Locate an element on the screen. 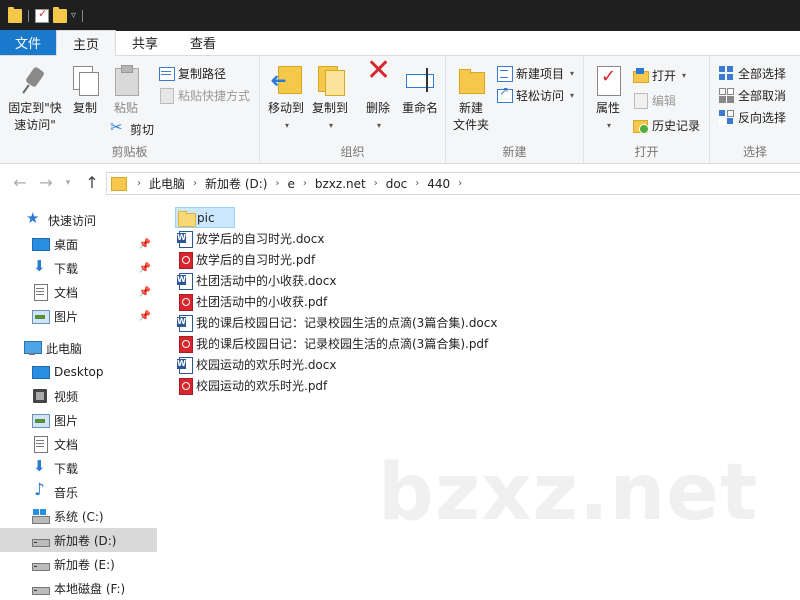  pin-icon: 📌 is located at coordinates (144, 268).